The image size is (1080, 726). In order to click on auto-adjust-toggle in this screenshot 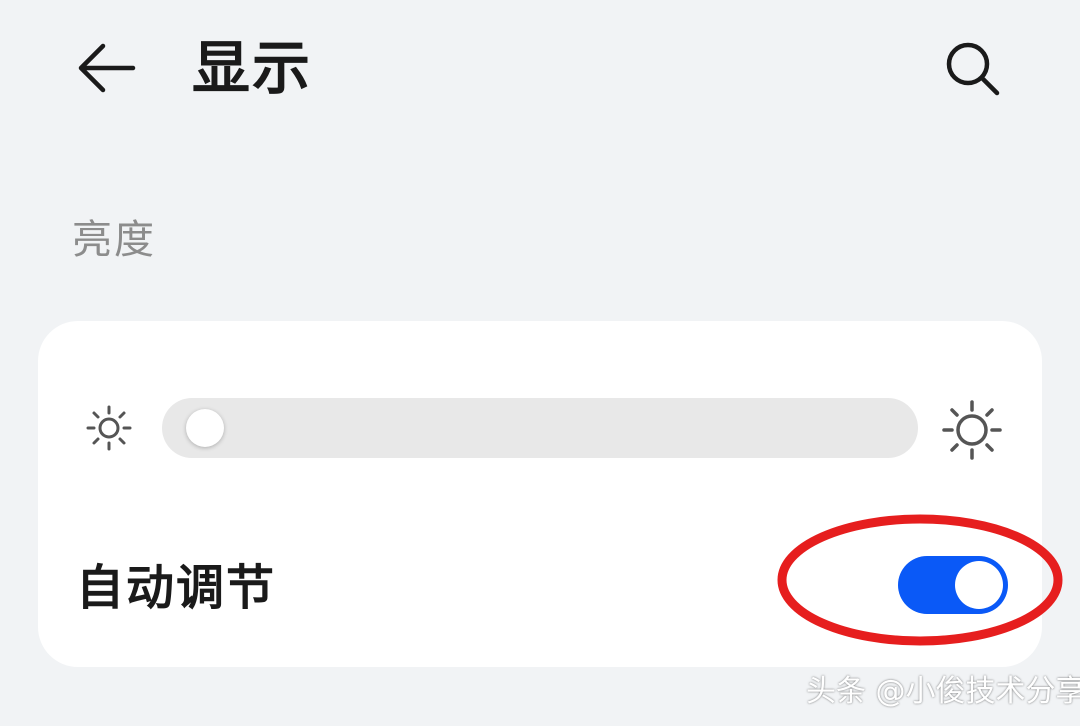, I will do `click(953, 585)`.